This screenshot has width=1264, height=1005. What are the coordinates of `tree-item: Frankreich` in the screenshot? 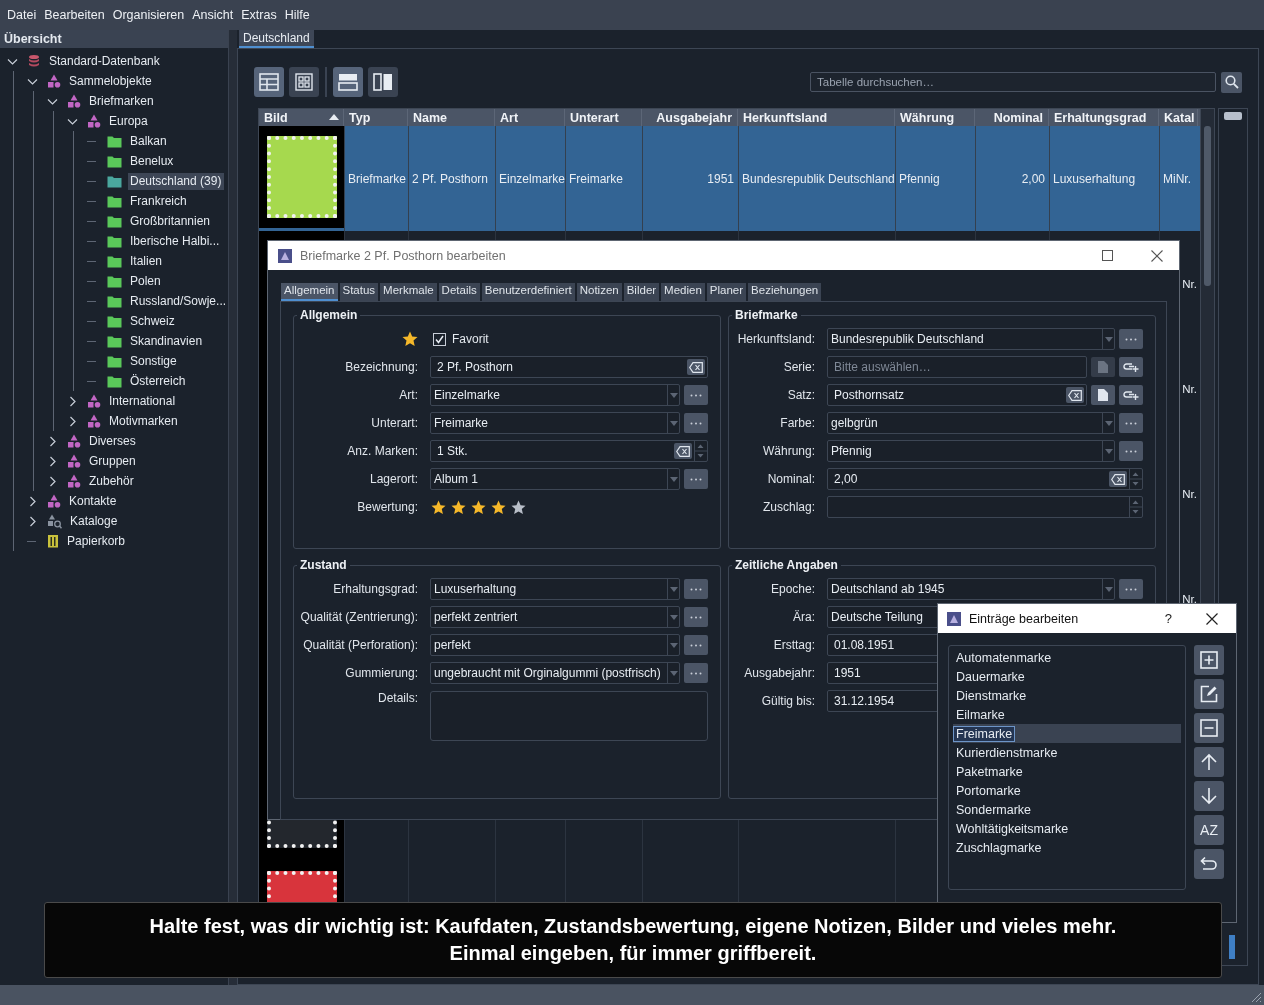 It's located at (159, 201).